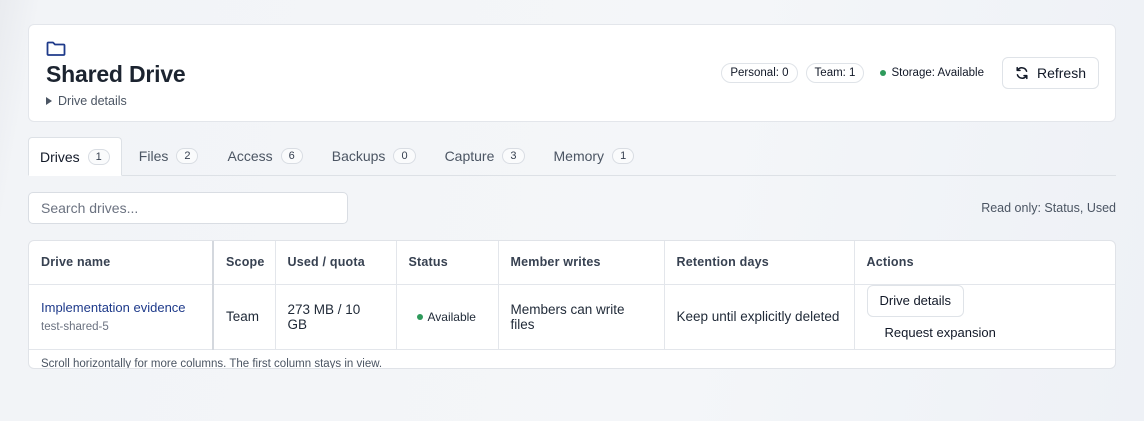  I want to click on status-label: Available, so click(451, 316).